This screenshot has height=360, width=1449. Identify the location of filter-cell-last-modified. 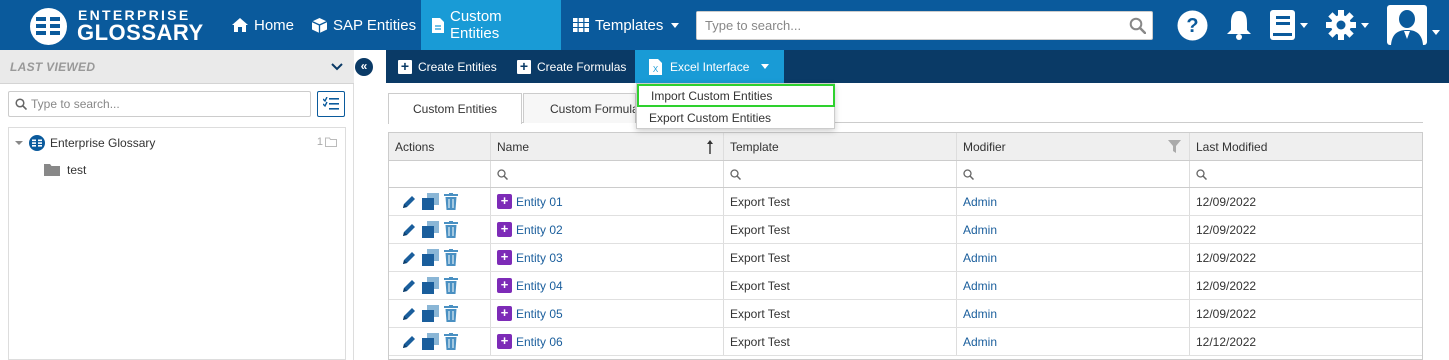
(1306, 174).